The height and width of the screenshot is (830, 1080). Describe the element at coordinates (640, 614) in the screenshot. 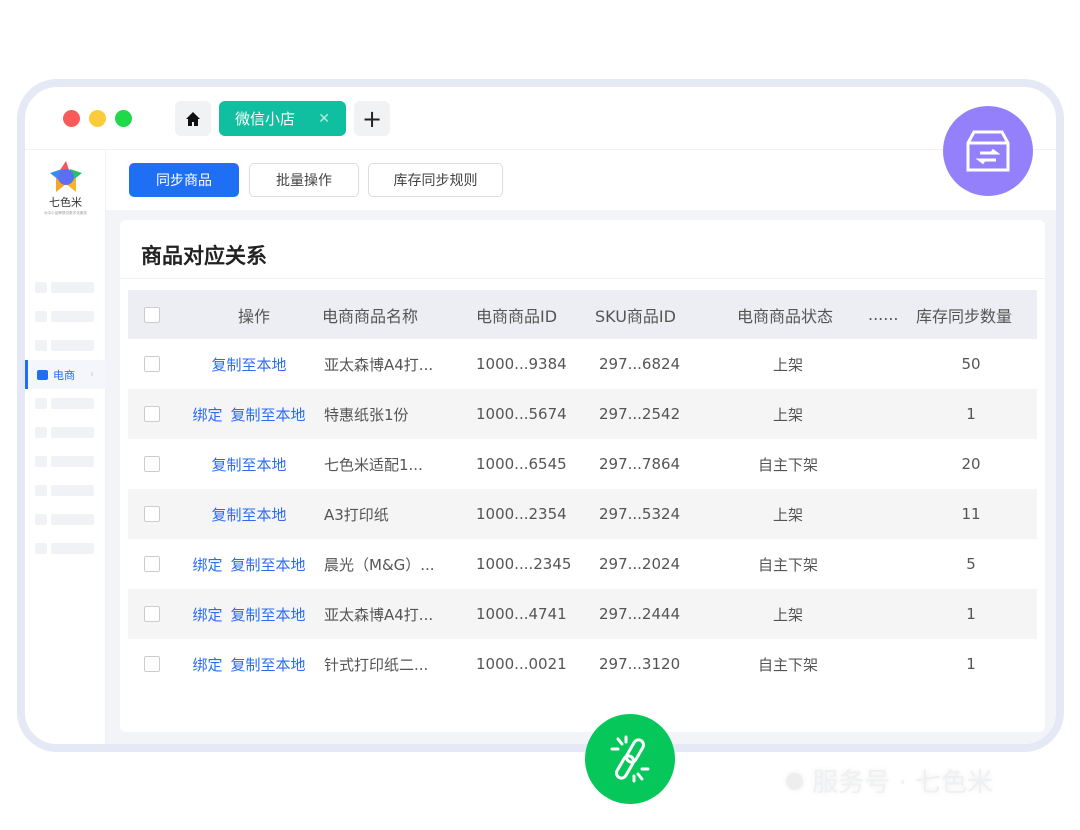

I see `sku-id: 297...2444` at that location.